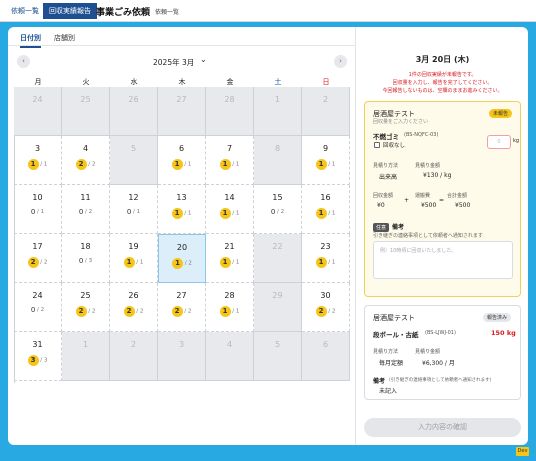 The width and height of the screenshot is (536, 461). Describe the element at coordinates (442, 59) in the screenshot. I see `selected-date: 3月 20日 (木)` at that location.